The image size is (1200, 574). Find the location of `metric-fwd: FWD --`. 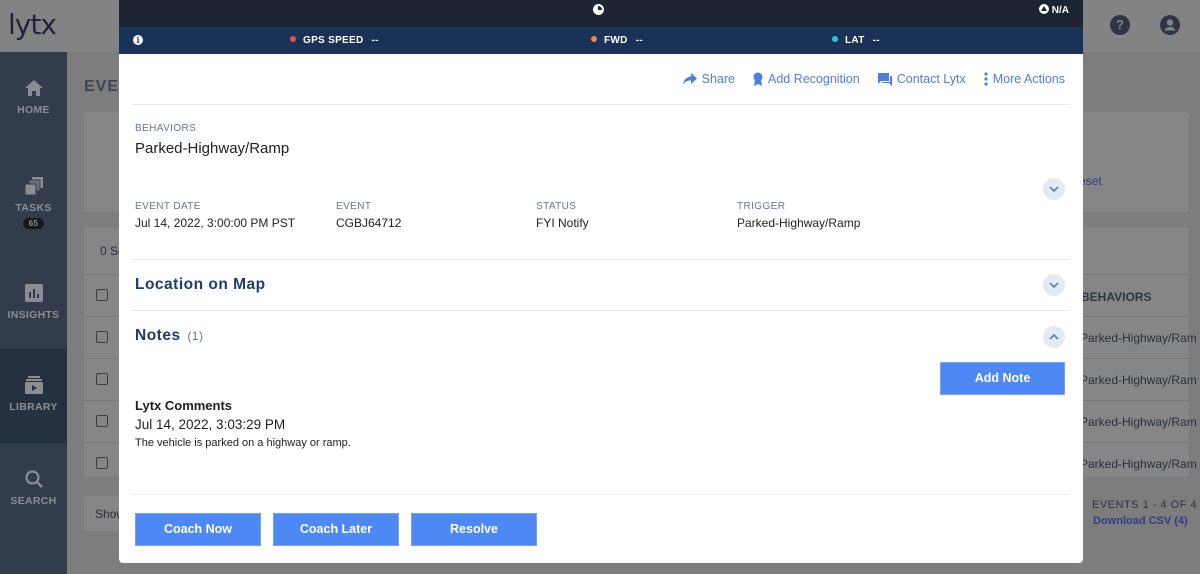

metric-fwd: FWD -- is located at coordinates (617, 40).